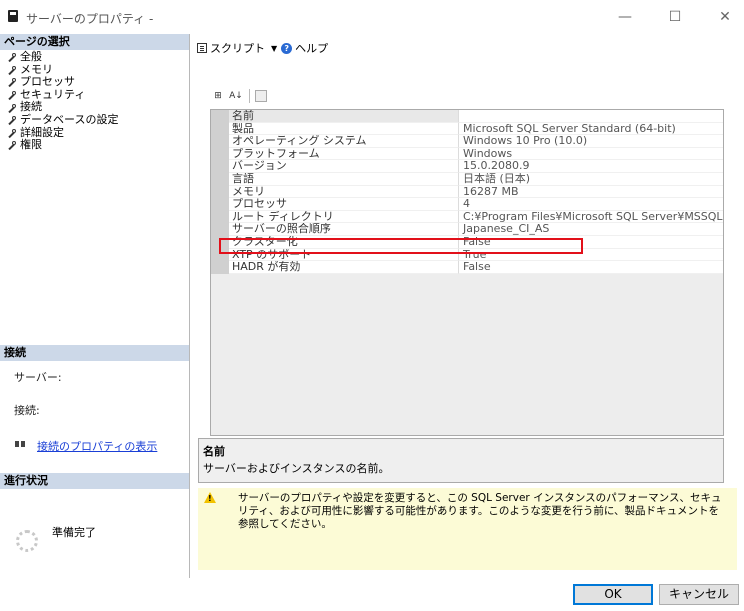 The width and height of the screenshot is (744, 611). Describe the element at coordinates (74, 532) in the screenshot. I see `progress-status: 準備完了` at that location.